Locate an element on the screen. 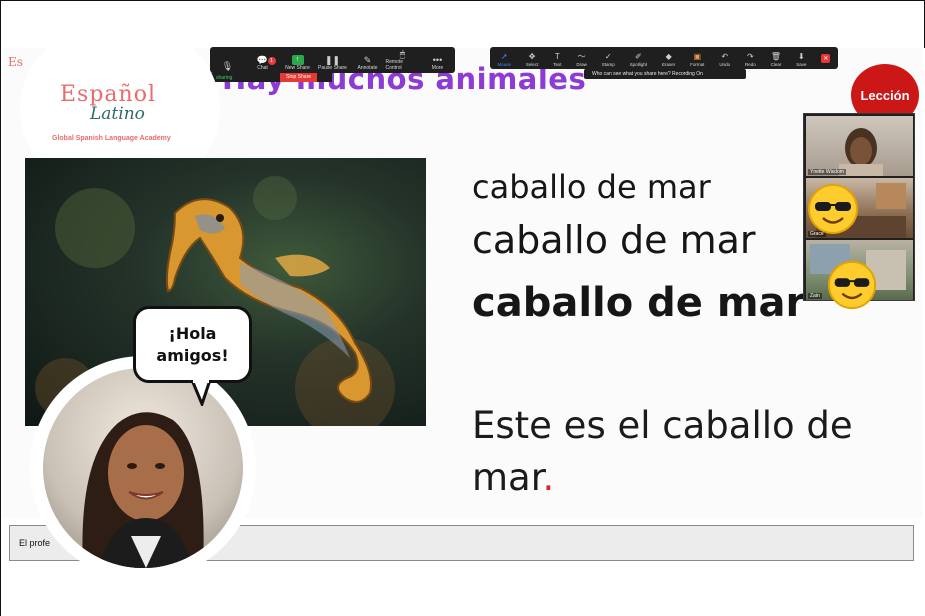 This screenshot has height=616, width=925. annot-stamp-label: Stamp is located at coordinates (608, 64).